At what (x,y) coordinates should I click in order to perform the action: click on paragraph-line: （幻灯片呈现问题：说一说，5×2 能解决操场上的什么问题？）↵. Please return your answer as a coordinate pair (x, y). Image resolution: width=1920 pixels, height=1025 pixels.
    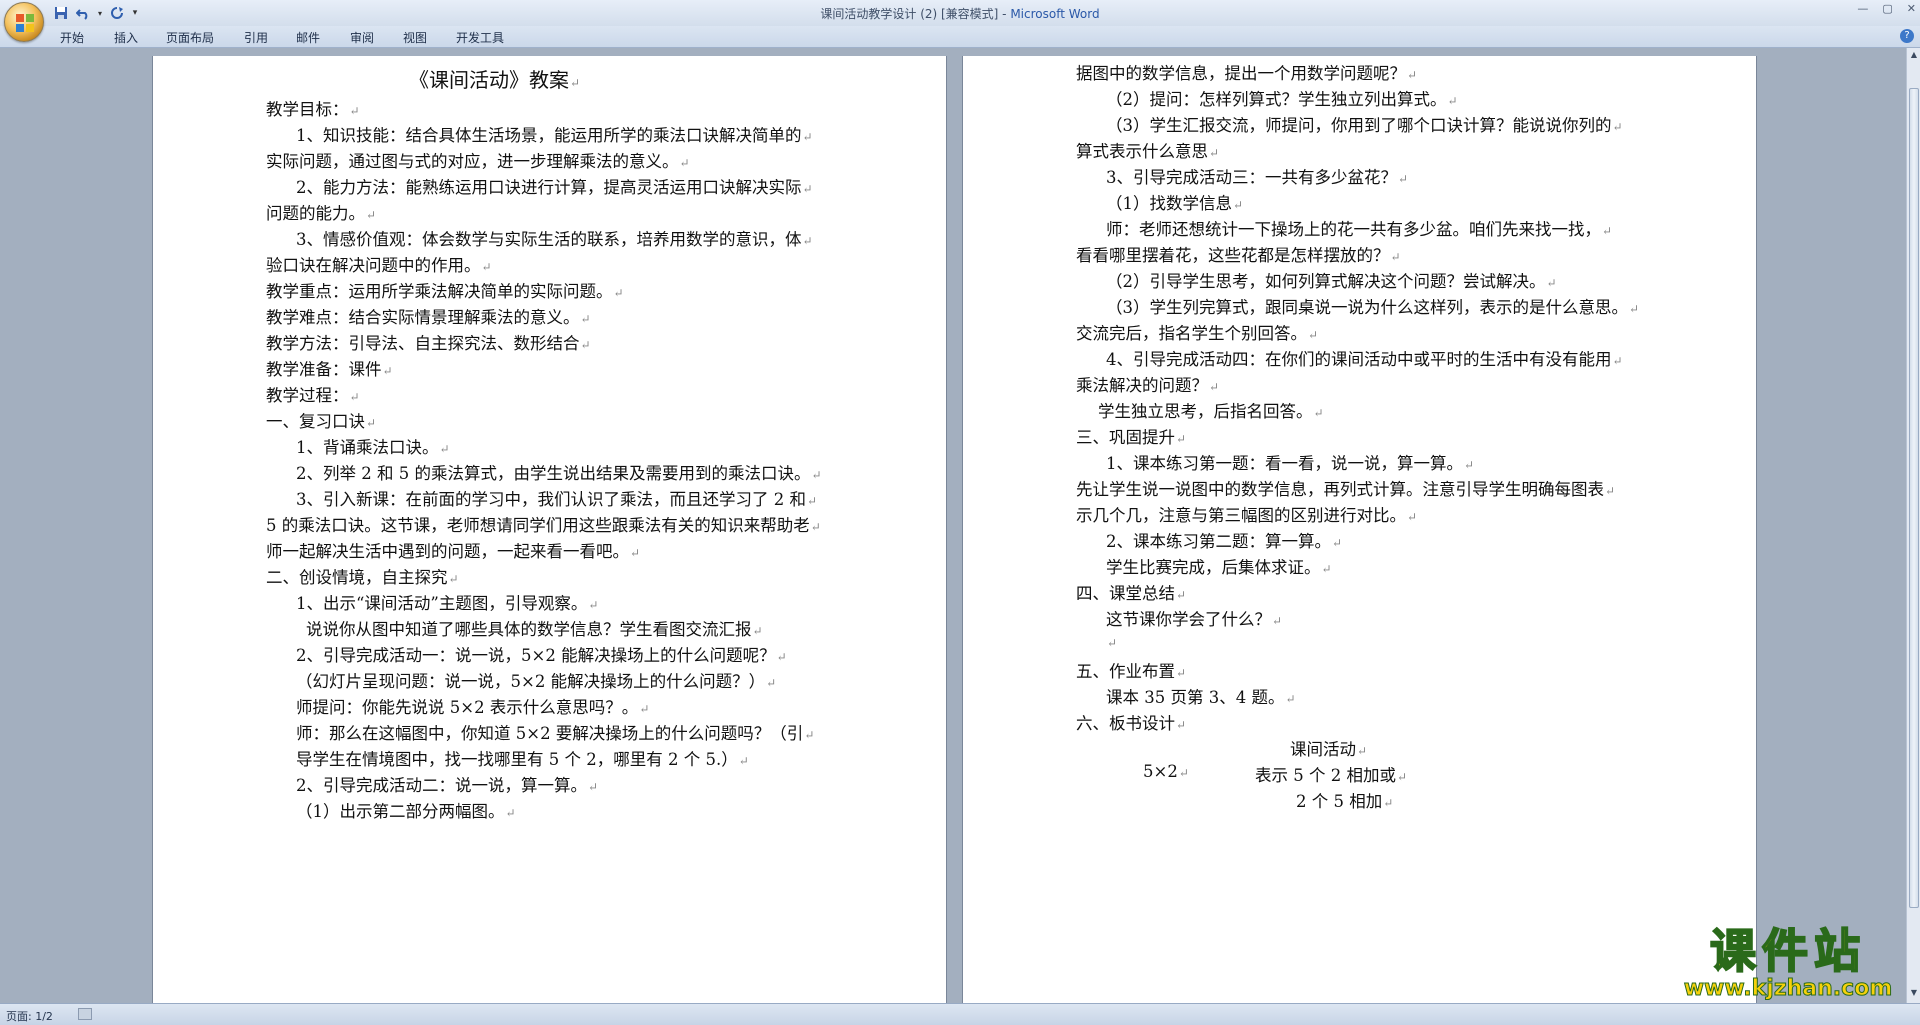
    Looking at the image, I should click on (536, 680).